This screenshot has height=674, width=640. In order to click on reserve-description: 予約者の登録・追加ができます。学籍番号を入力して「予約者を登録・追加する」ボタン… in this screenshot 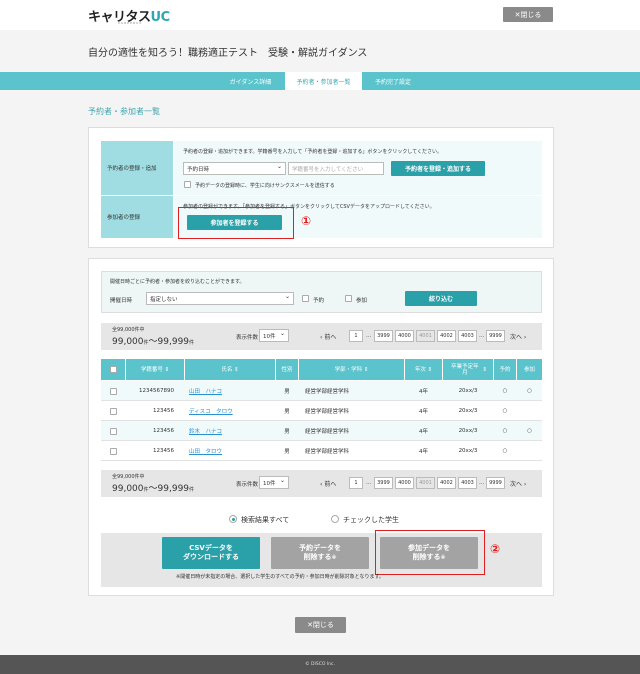, I will do `click(313, 152)`.